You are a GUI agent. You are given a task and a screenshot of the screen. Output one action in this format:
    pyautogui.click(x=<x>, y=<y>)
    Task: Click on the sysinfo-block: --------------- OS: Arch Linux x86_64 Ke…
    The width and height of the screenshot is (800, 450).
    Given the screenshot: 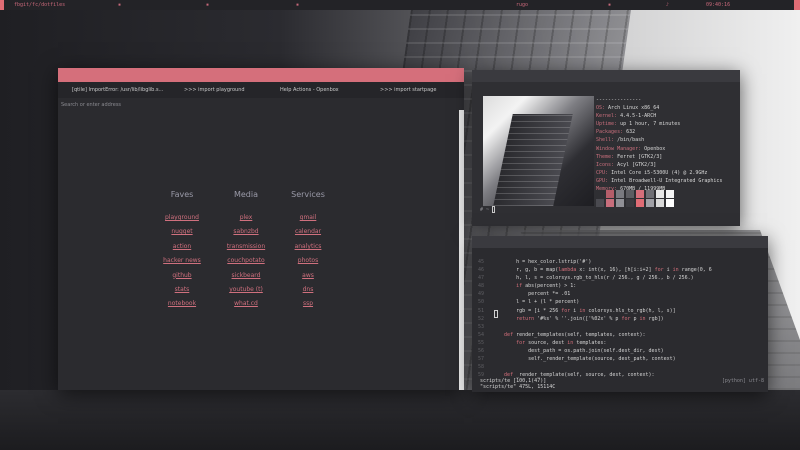 What is the action you would take?
    pyautogui.click(x=666, y=144)
    